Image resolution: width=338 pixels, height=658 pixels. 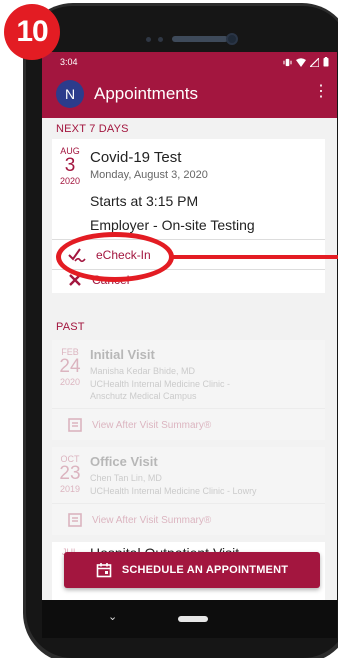 I want to click on schedule-appointment-button: SCHEDULE AN APPOINTMENT, so click(x=192, y=570).